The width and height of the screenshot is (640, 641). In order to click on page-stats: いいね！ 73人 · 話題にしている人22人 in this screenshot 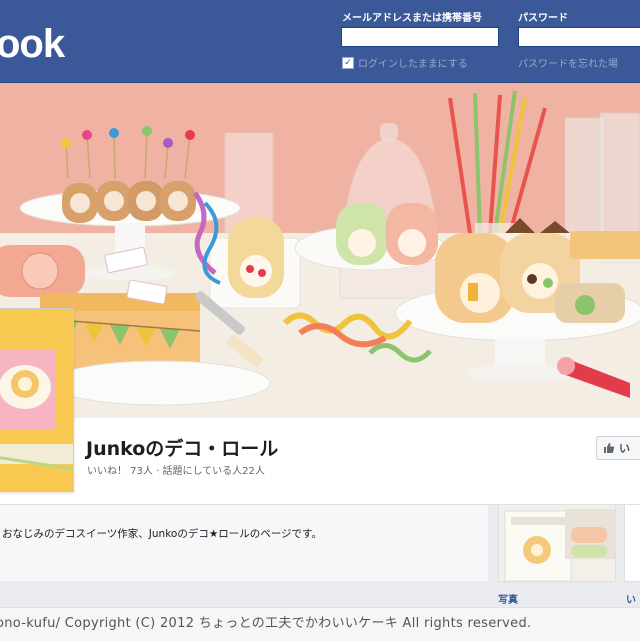, I will do `click(176, 471)`.